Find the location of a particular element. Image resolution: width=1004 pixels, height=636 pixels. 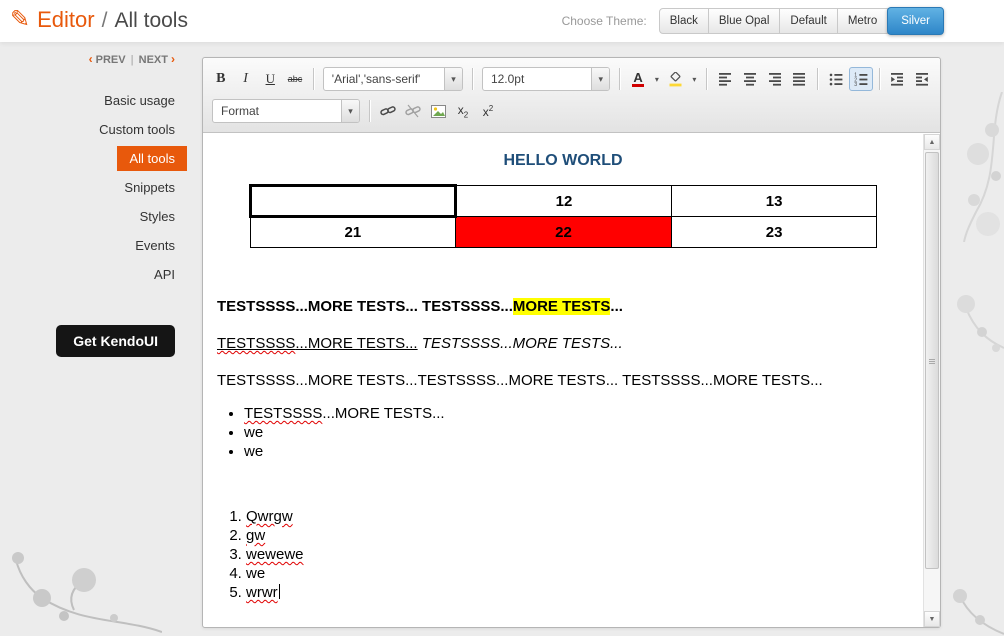

sidebar-item-events: Events is located at coordinates (155, 245).